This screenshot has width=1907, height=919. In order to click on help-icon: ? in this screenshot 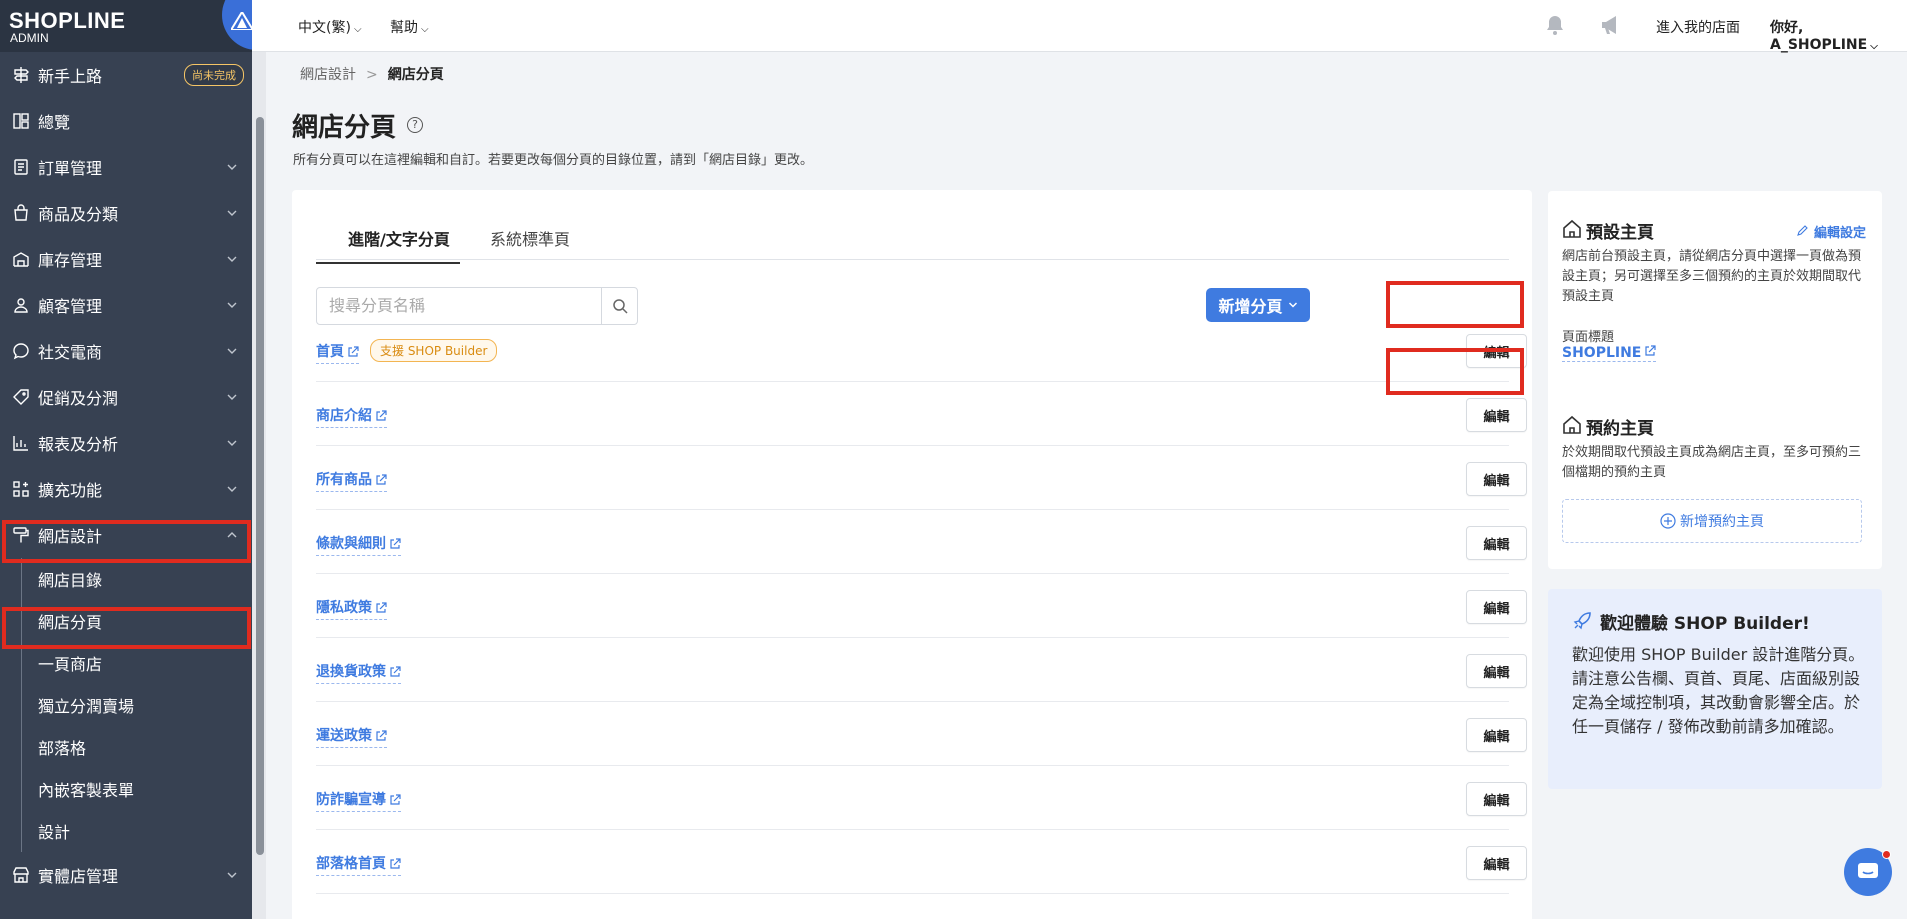, I will do `click(415, 125)`.